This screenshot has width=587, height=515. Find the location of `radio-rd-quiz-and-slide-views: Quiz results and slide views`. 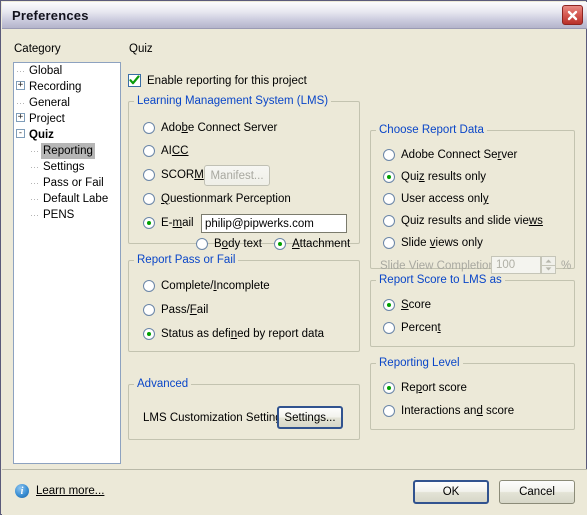

radio-rd-quiz-and-slide-views: Quiz results and slide views is located at coordinates (463, 221).